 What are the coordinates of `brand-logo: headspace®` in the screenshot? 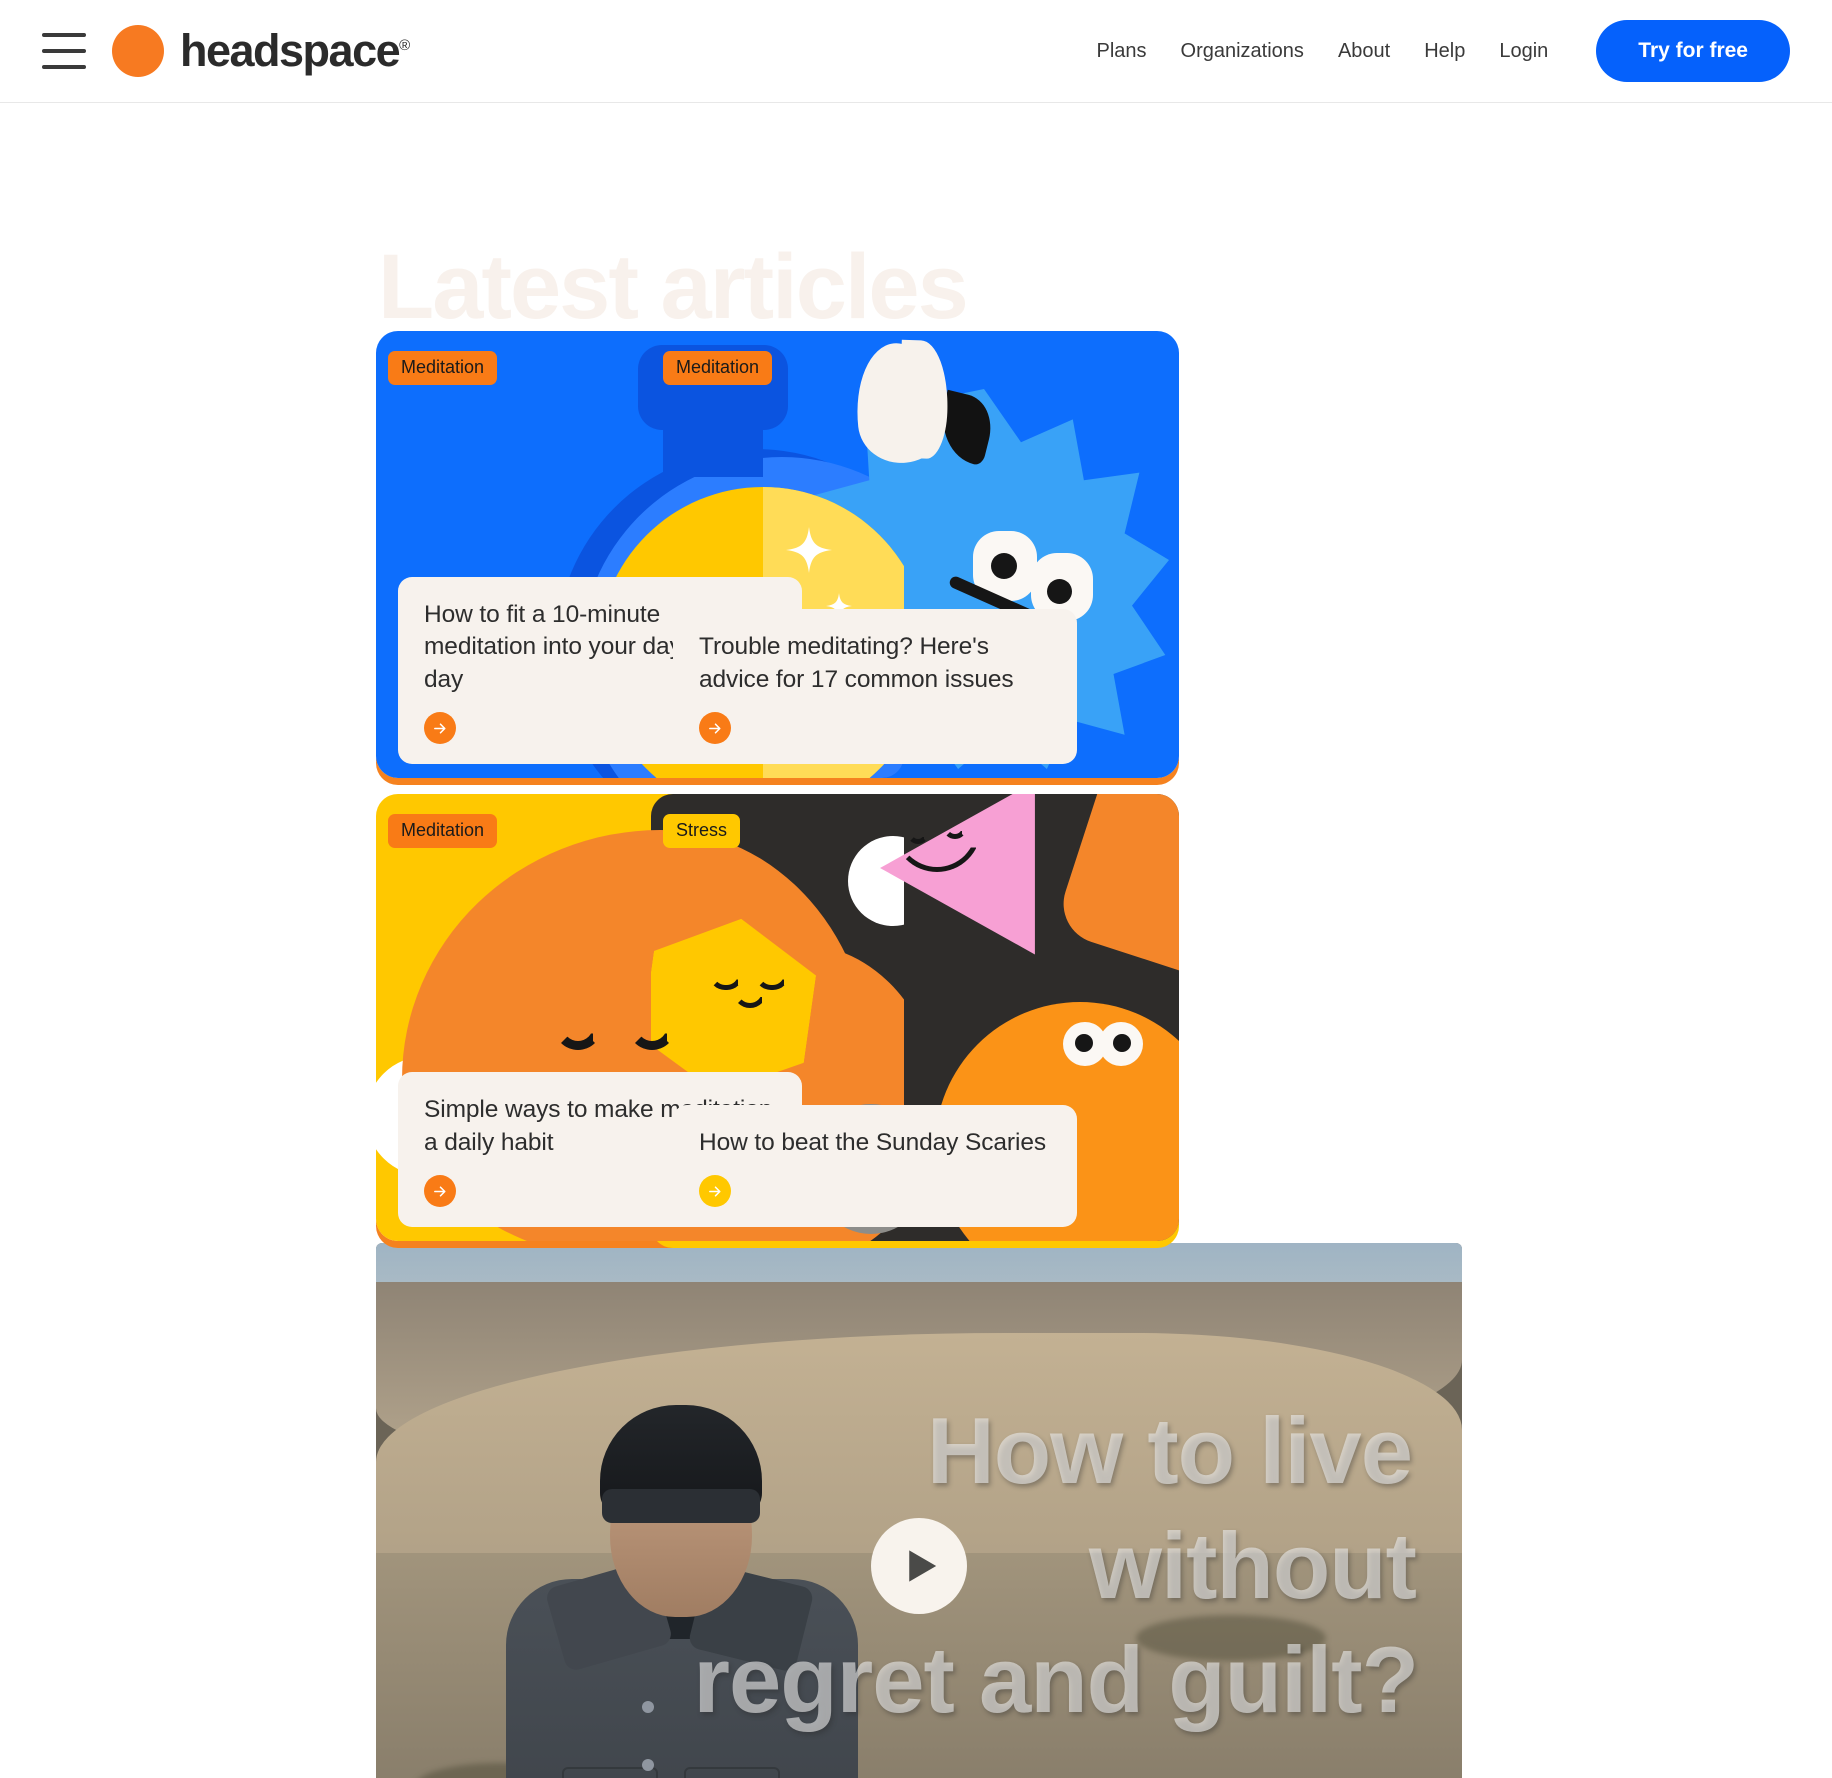 It's located at (261, 51).